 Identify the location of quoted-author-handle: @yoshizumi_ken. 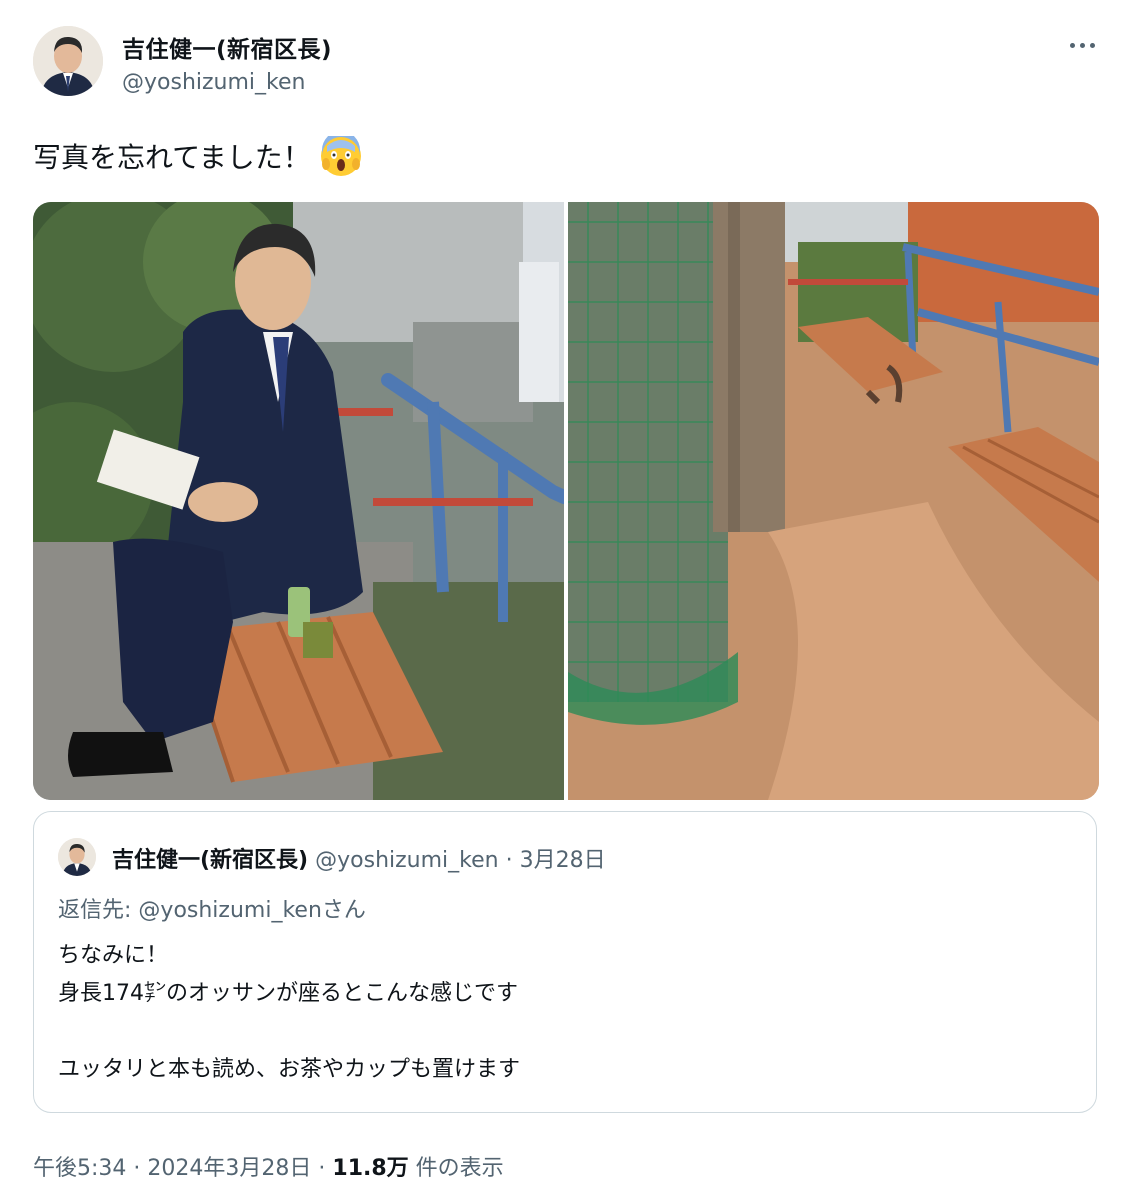
(406, 860).